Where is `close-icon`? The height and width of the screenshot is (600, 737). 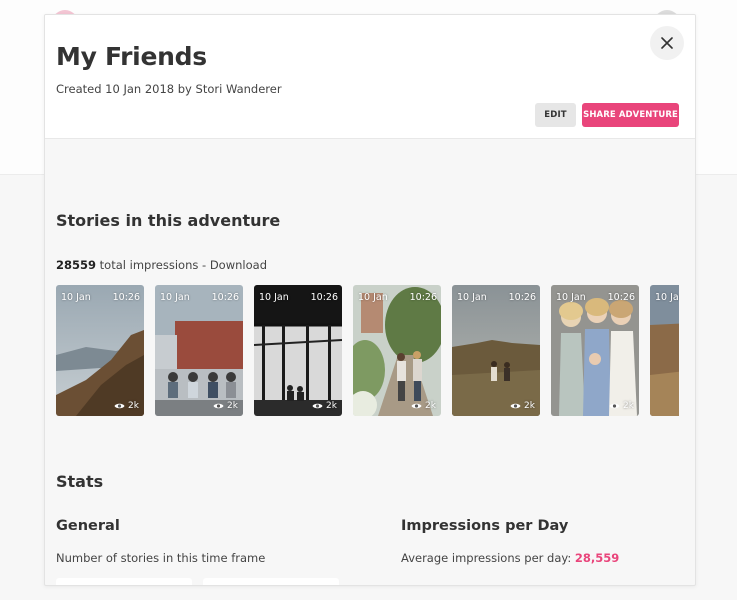 close-icon is located at coordinates (667, 43).